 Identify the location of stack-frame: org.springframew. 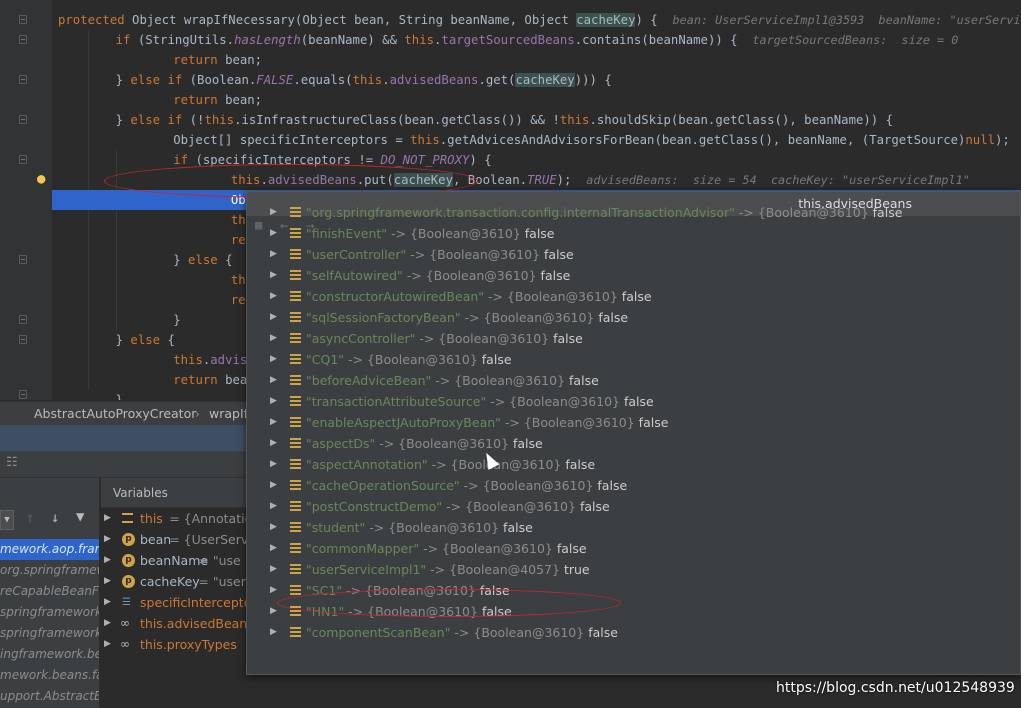
(49, 570).